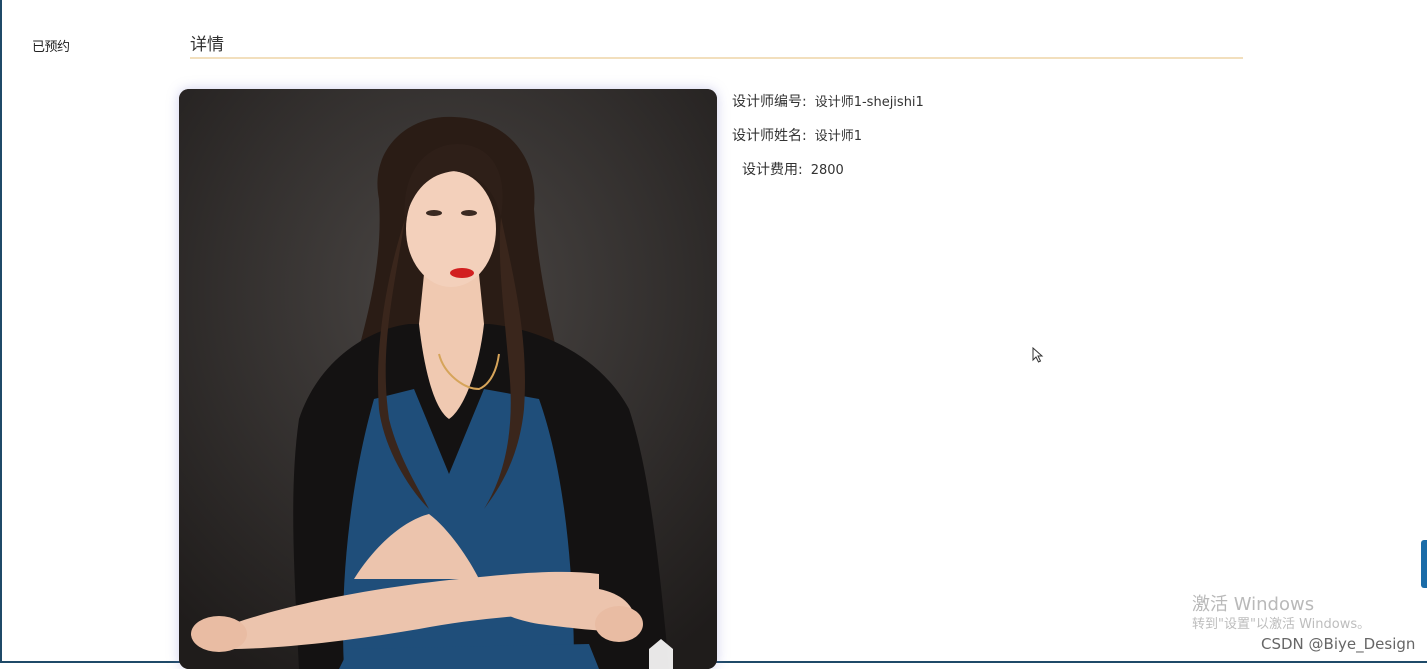  Describe the element at coordinates (1038, 356) in the screenshot. I see `mouse-cursor-icon` at that location.